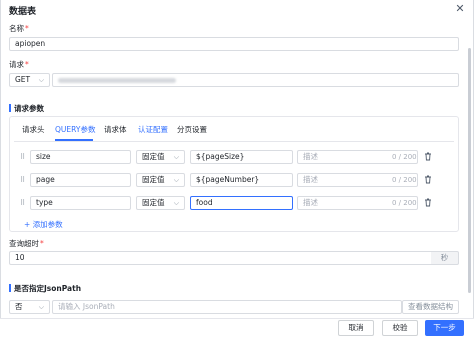 The height and width of the screenshot is (345, 474). I want to click on method-select: GET ⌵, so click(29, 80).